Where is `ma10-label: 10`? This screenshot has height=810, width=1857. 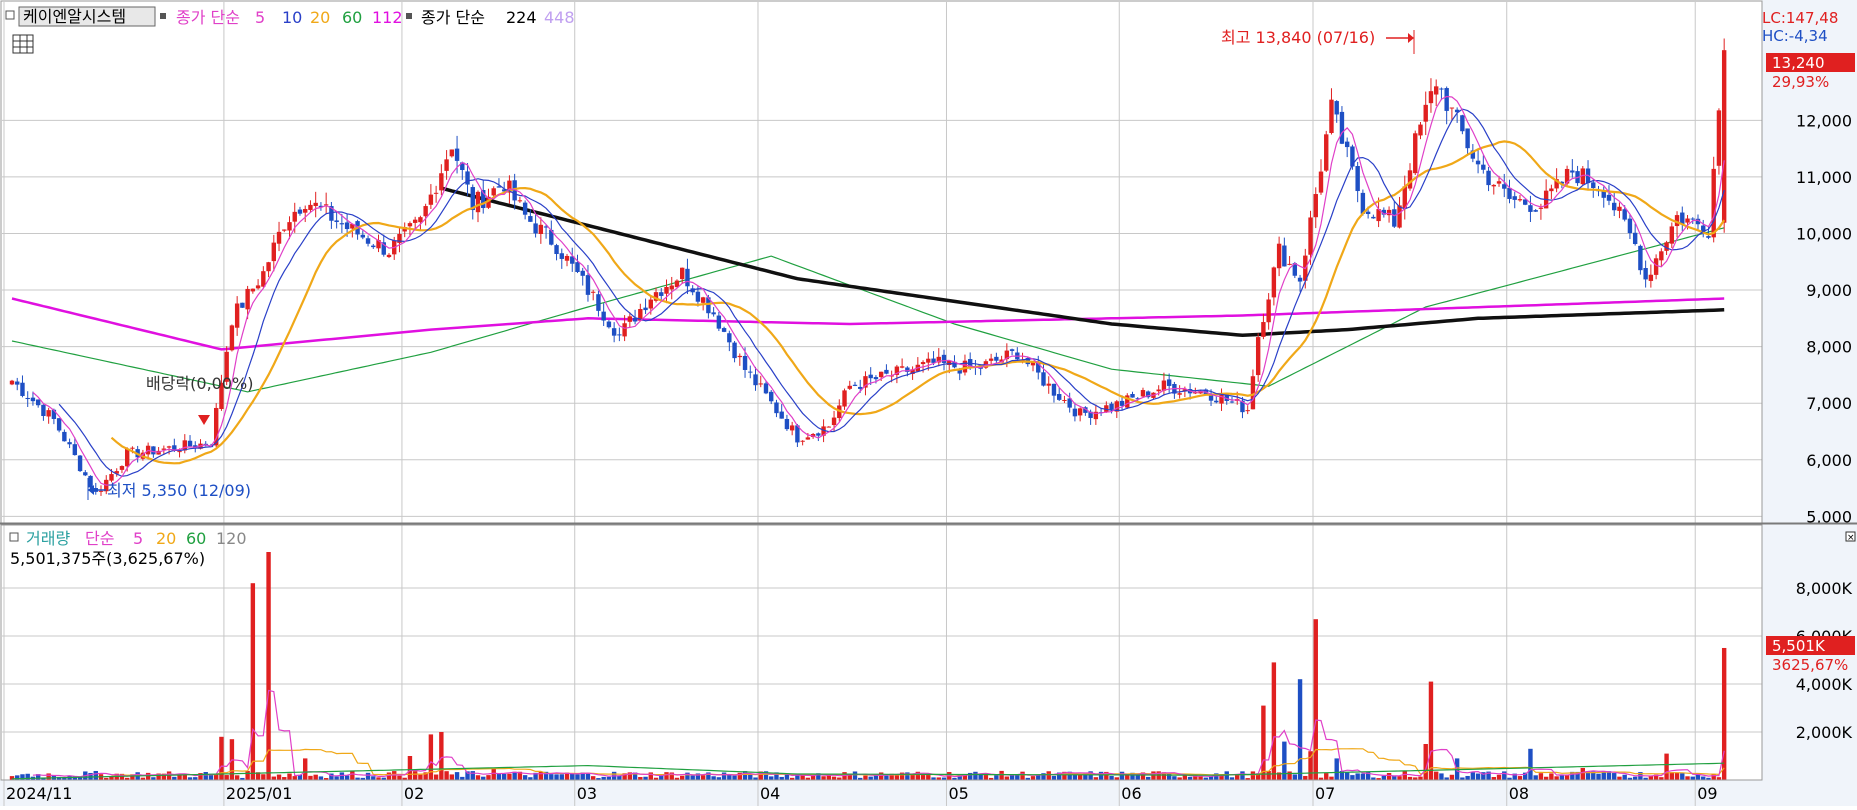 ma10-label: 10 is located at coordinates (292, 17).